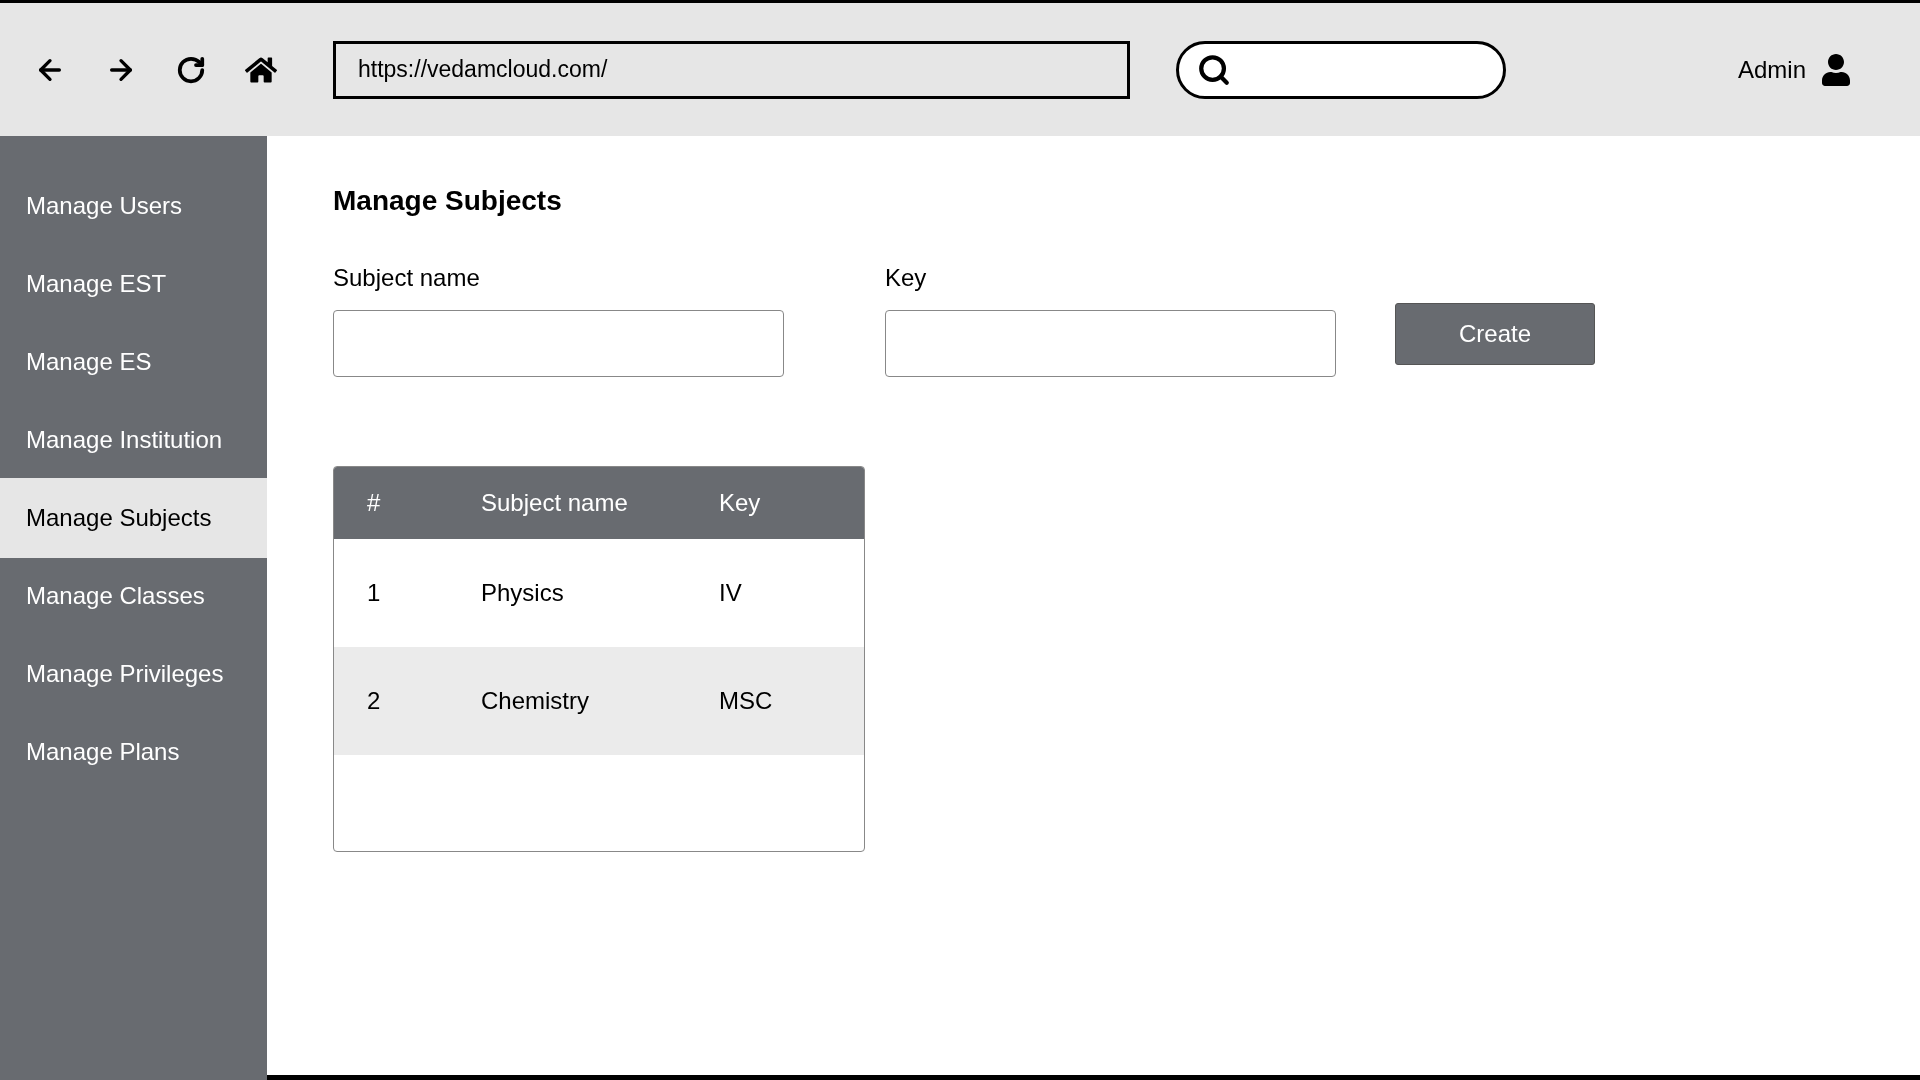  Describe the element at coordinates (740, 503) in the screenshot. I see `column-header: Key` at that location.